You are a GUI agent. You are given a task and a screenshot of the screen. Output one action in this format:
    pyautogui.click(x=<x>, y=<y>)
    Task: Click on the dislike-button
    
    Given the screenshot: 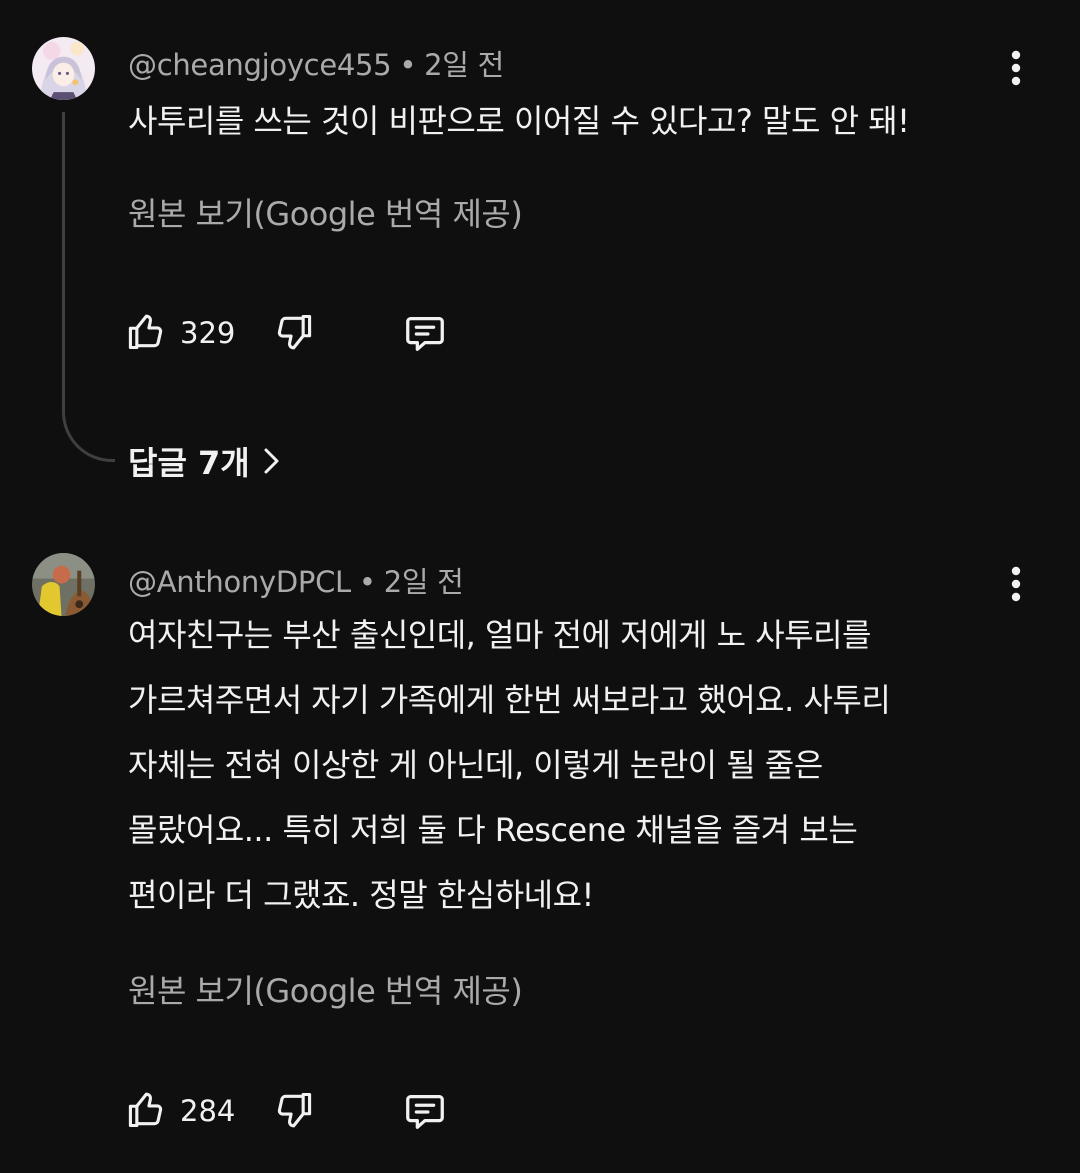 What is the action you would take?
    pyautogui.click(x=294, y=1113)
    